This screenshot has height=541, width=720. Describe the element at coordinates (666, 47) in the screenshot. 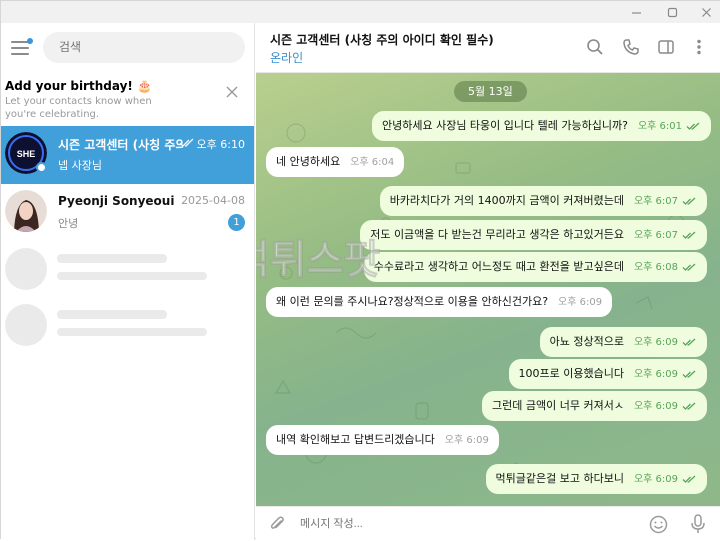

I see `sidebar-toggle-icon` at that location.